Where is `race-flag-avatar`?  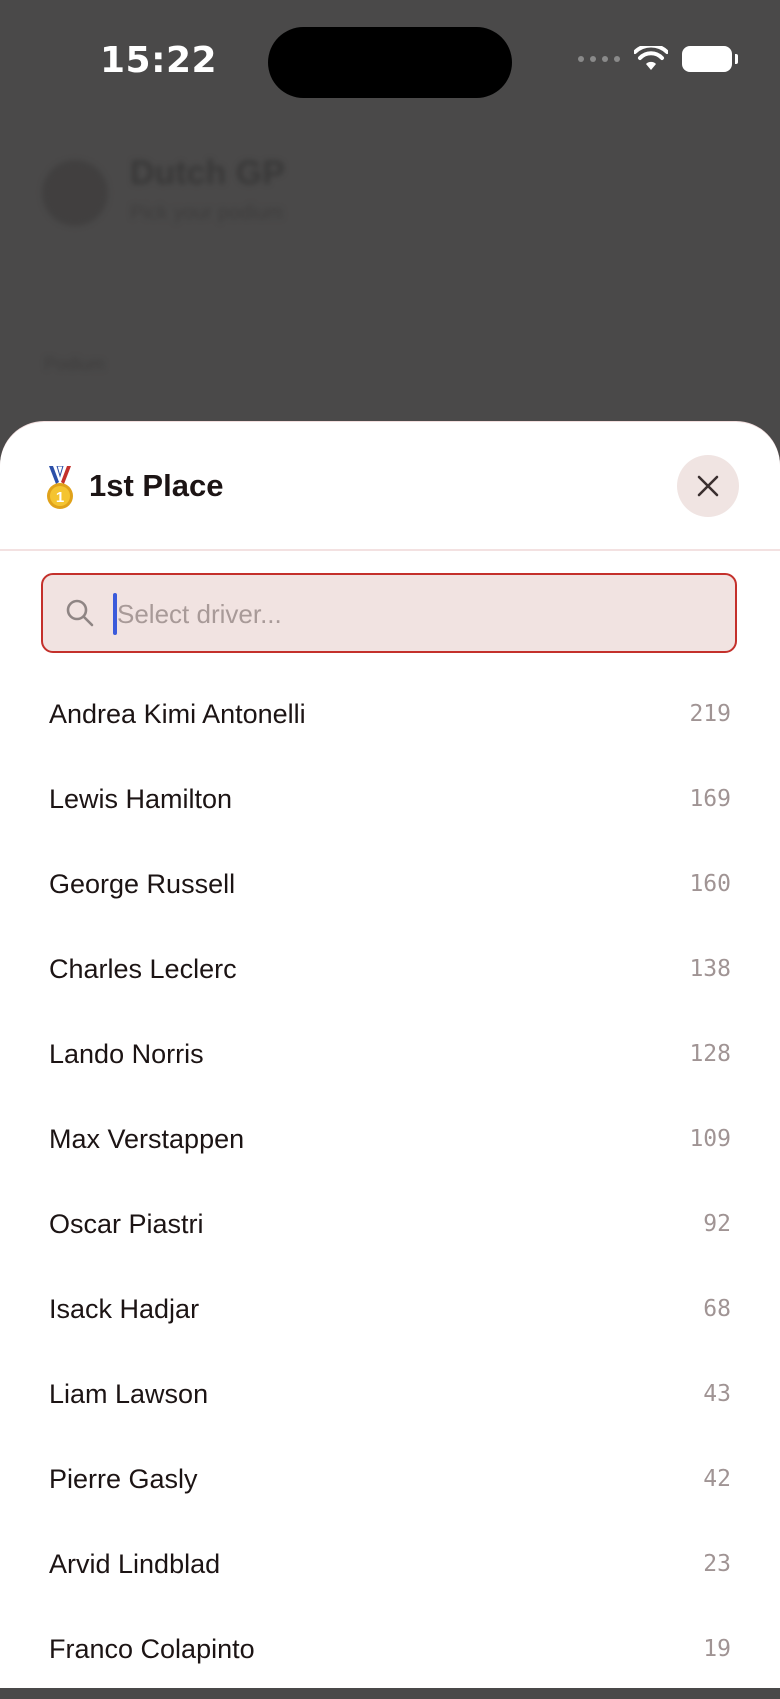
race-flag-avatar is located at coordinates (75, 193).